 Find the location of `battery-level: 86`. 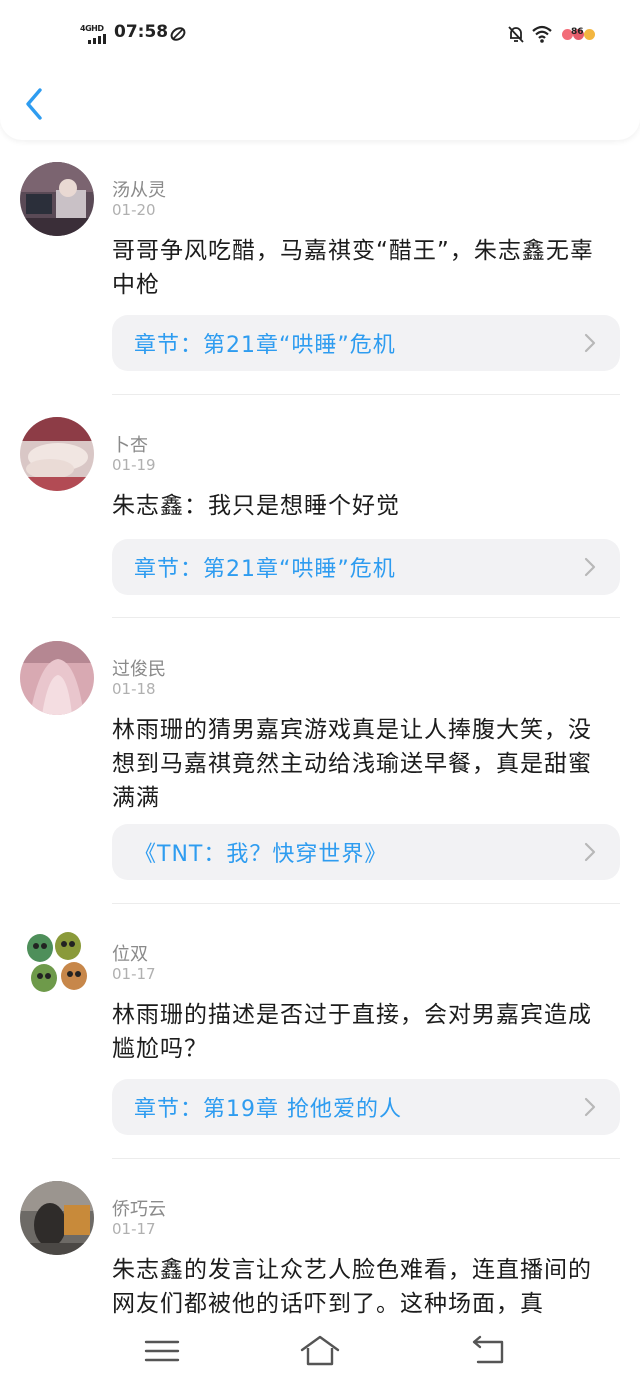

battery-level: 86 is located at coordinates (577, 32).